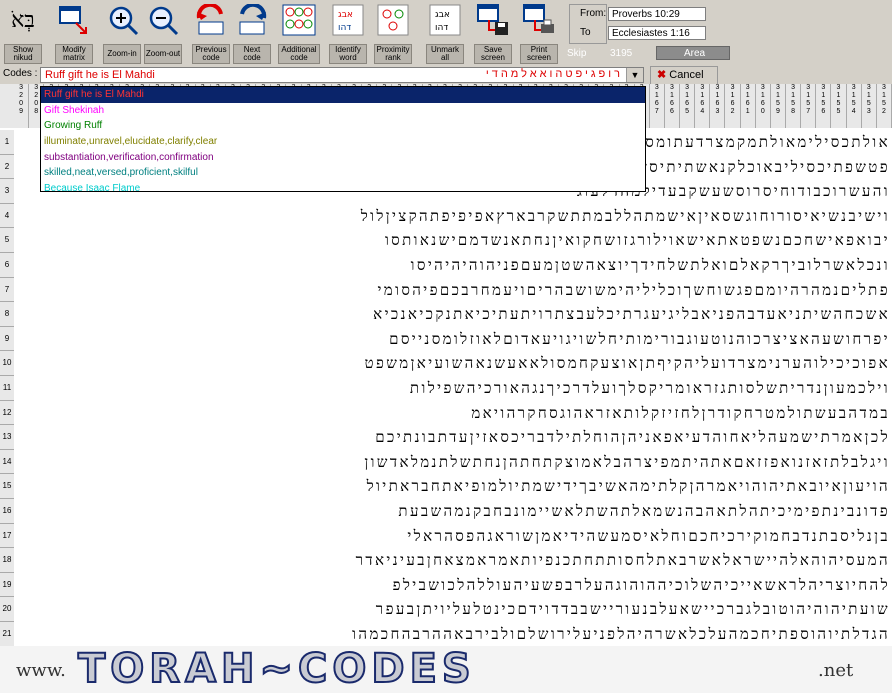 The height and width of the screenshot is (693, 892). Describe the element at coordinates (163, 54) in the screenshot. I see `zoom-out-label: Zoom-out` at that location.